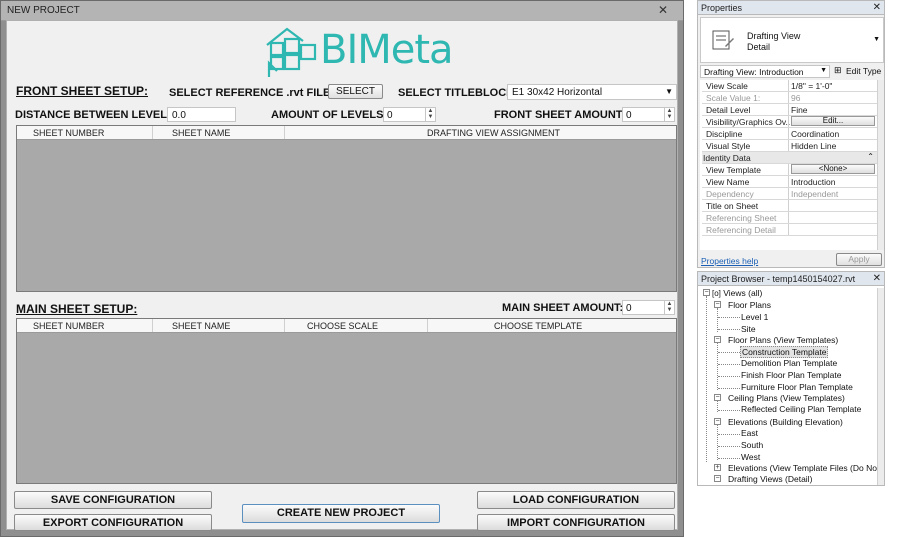 The image size is (910, 537). I want to click on edit-type-label: Edit Type, so click(864, 71).